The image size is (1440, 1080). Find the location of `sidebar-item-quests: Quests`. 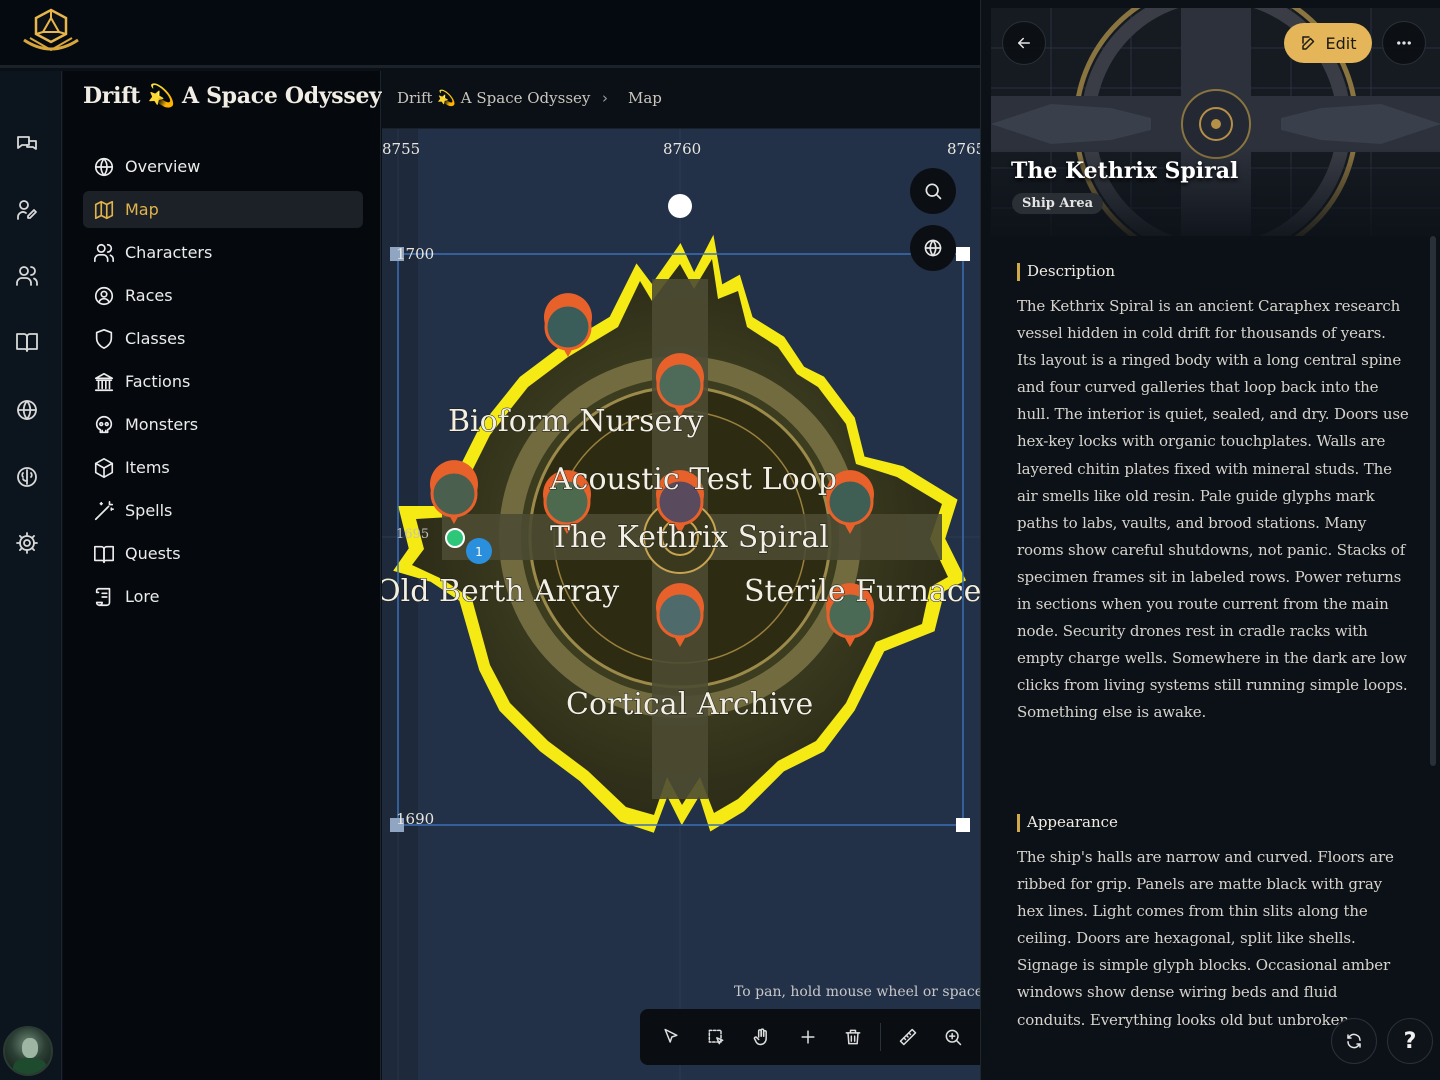

sidebar-item-quests: Quests is located at coordinates (223, 553).